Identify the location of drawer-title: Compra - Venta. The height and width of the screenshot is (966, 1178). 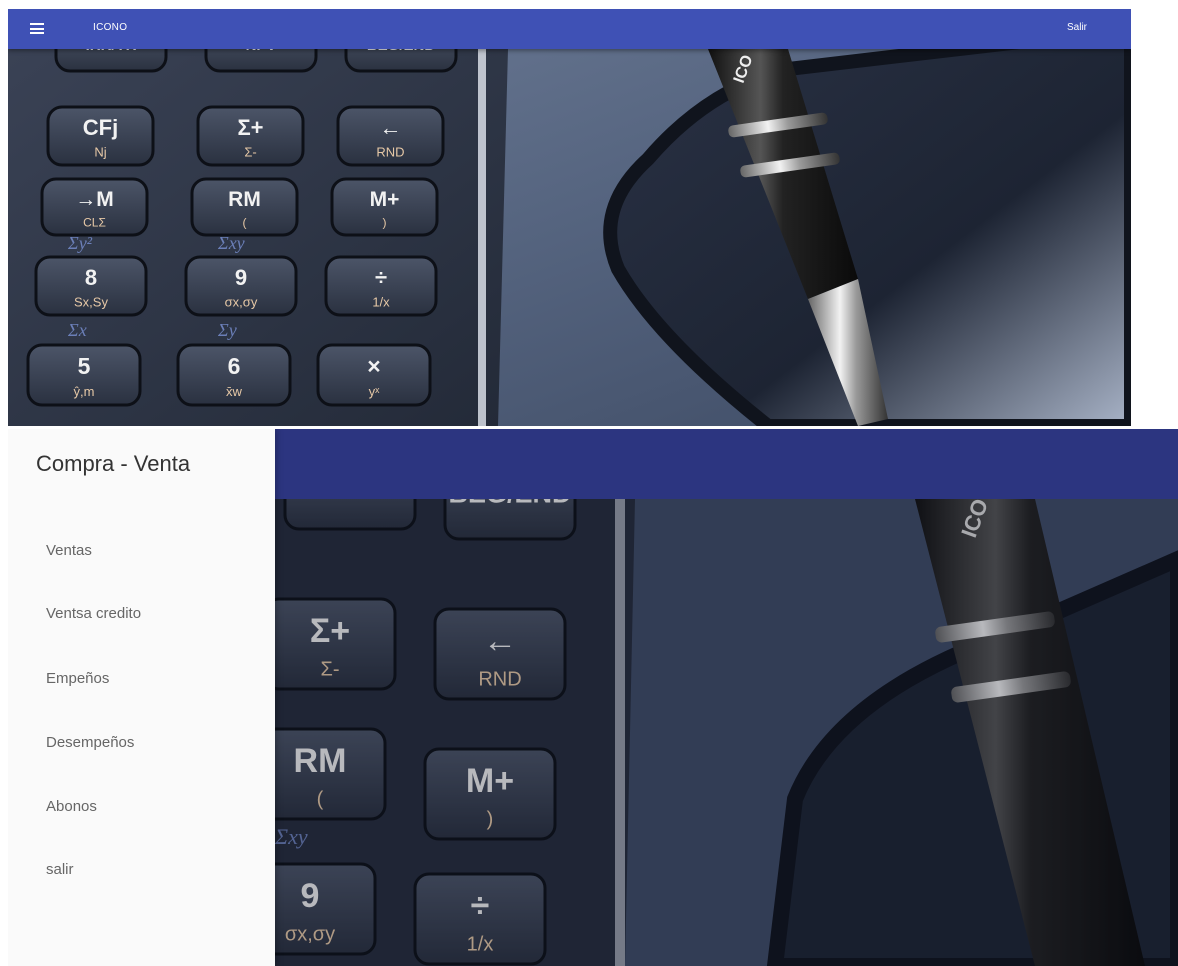
(113, 463).